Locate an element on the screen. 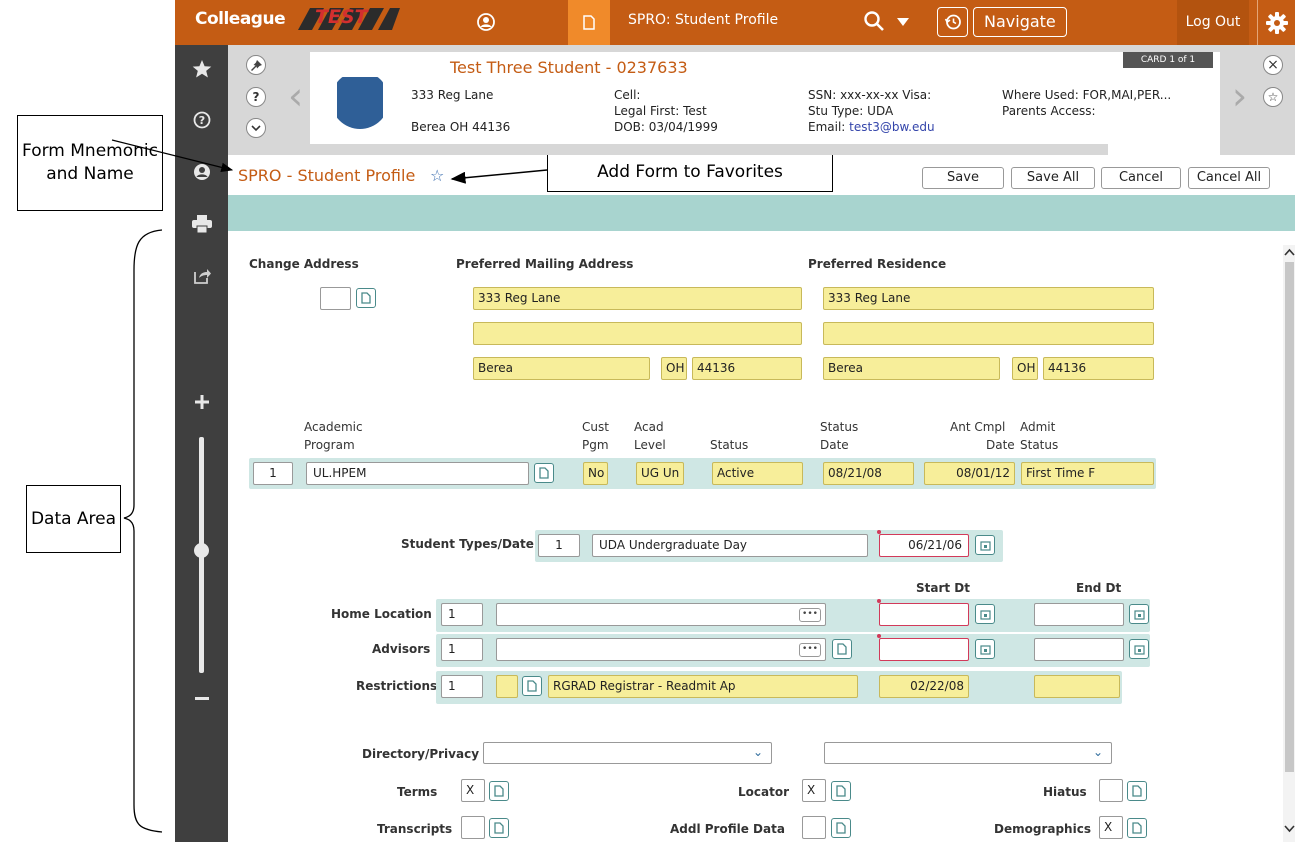 This screenshot has width=1295, height=842. terms-input: X is located at coordinates (473, 790).